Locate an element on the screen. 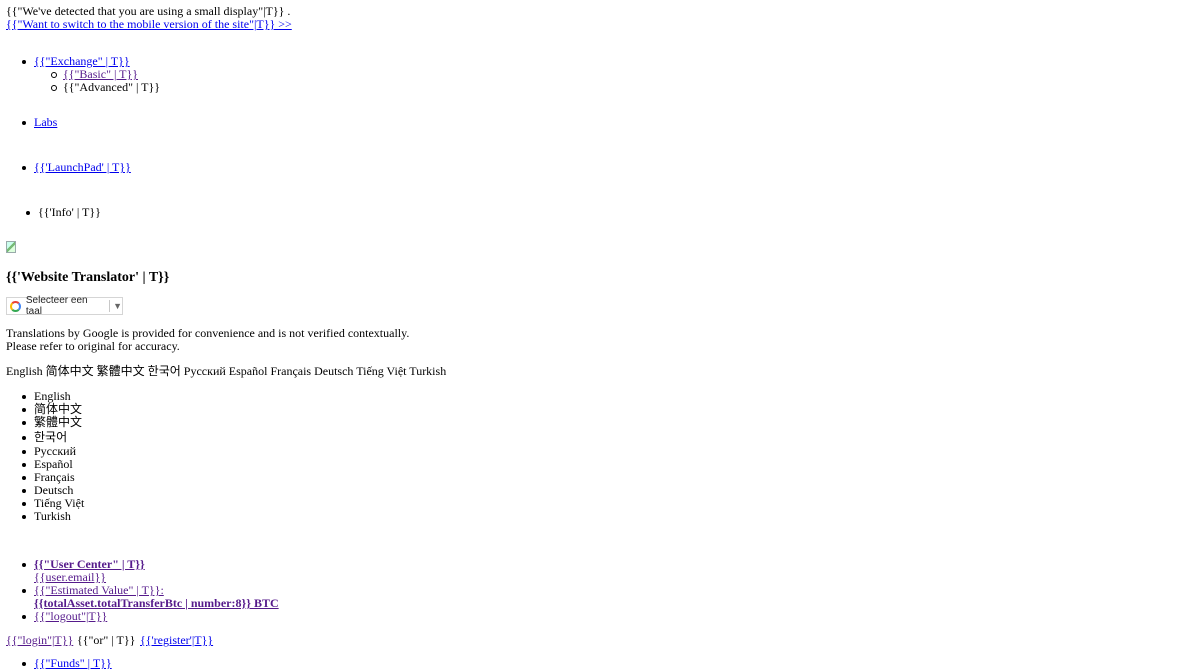  translator-heading: {{'Website Translator' | T}} is located at coordinates (88, 277).